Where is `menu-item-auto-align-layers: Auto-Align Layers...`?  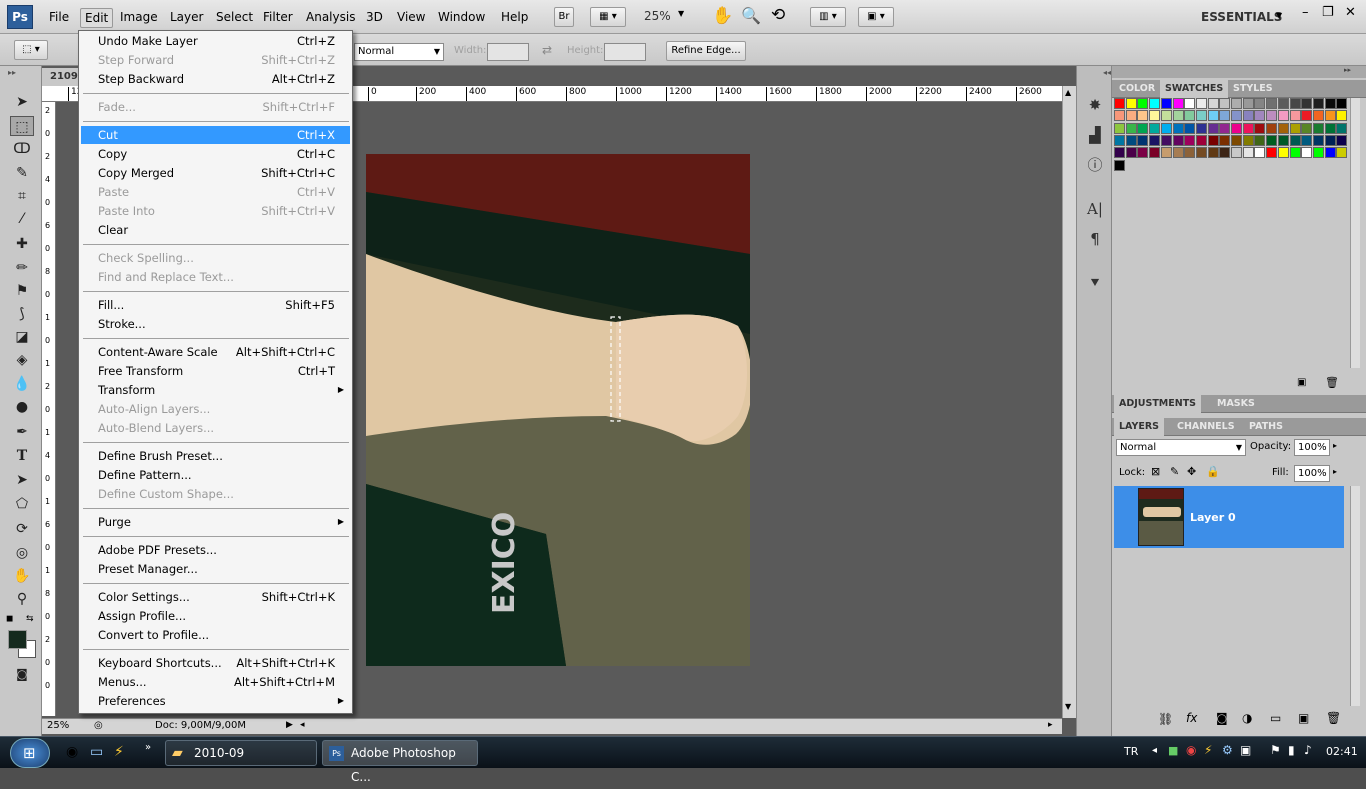
menu-item-auto-align-layers: Auto-Align Layers... is located at coordinates (215, 409).